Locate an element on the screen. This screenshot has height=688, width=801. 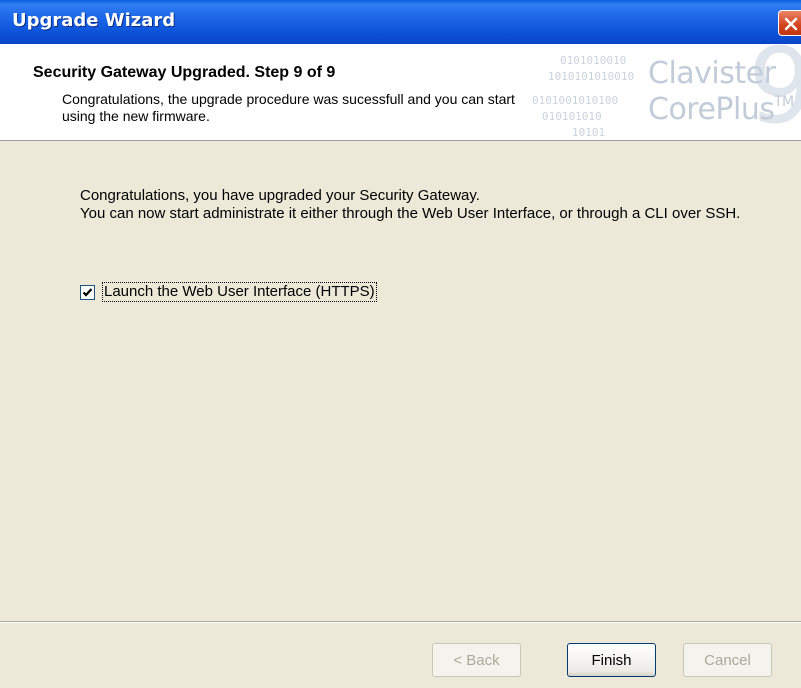
logo-trademark: TM is located at coordinates (784, 102).